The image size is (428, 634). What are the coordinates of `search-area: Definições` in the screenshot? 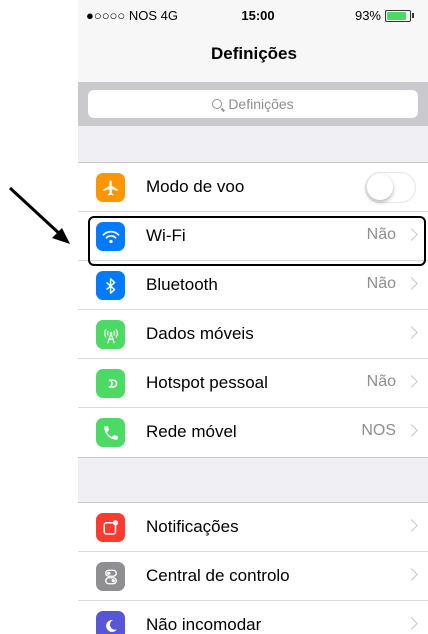 It's located at (253, 104).